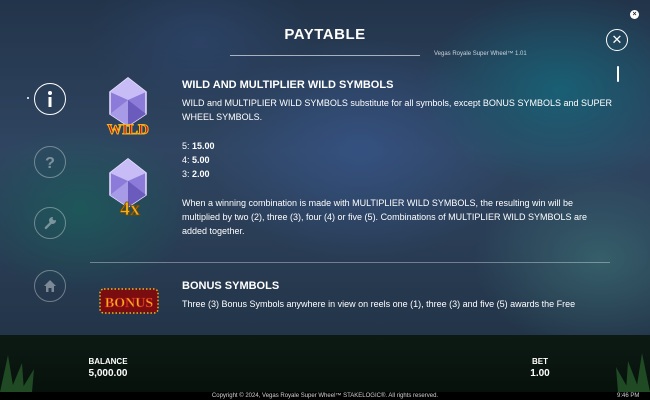 The image size is (650, 400). What do you see at coordinates (540, 361) in the screenshot?
I see `bet-label: BET` at bounding box center [540, 361].